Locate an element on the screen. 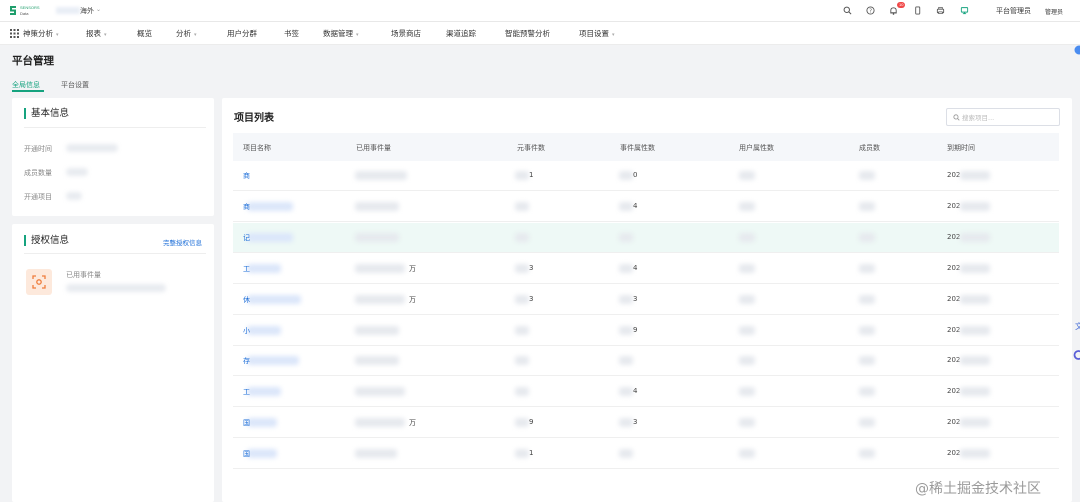 The height and width of the screenshot is (502, 1080). table-row: 存 202 is located at coordinates (646, 361).